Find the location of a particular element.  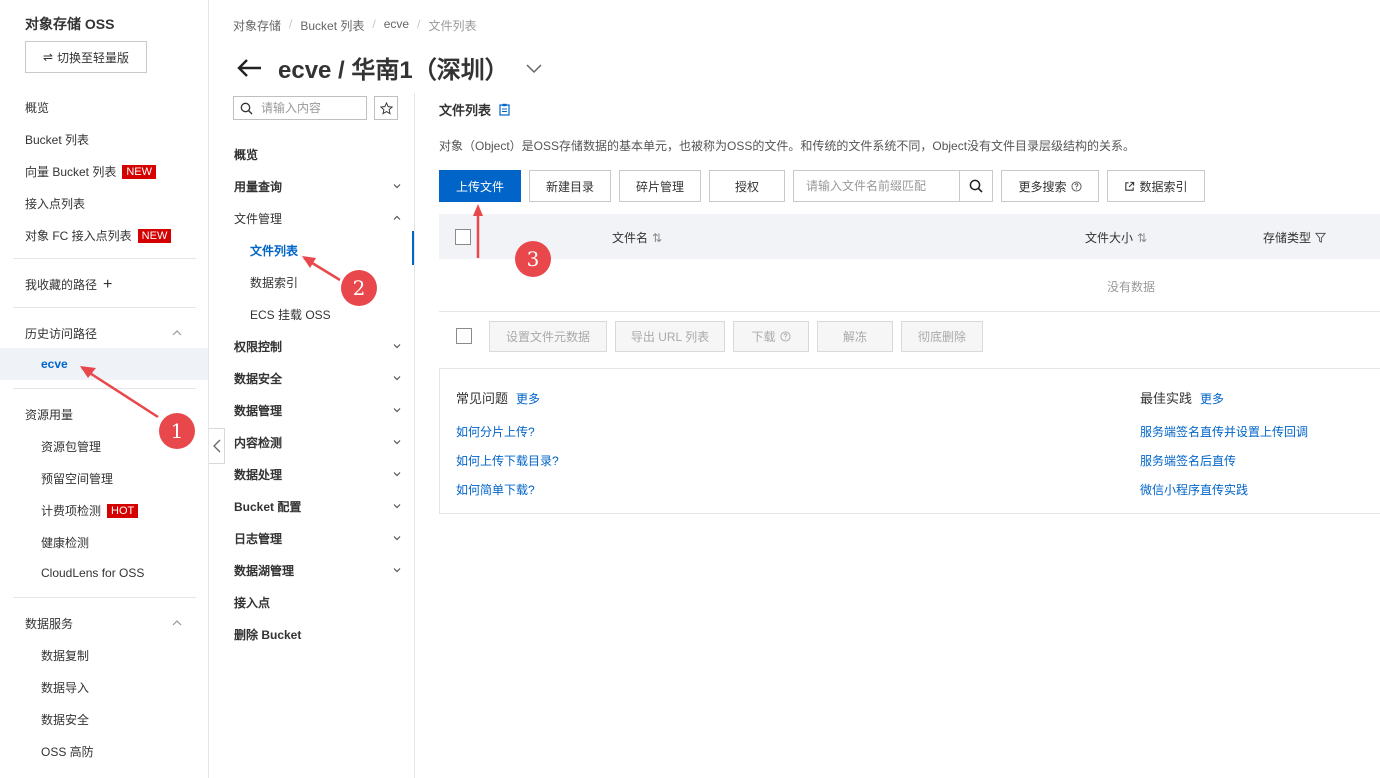

authorize-button: 授权 is located at coordinates (747, 186).